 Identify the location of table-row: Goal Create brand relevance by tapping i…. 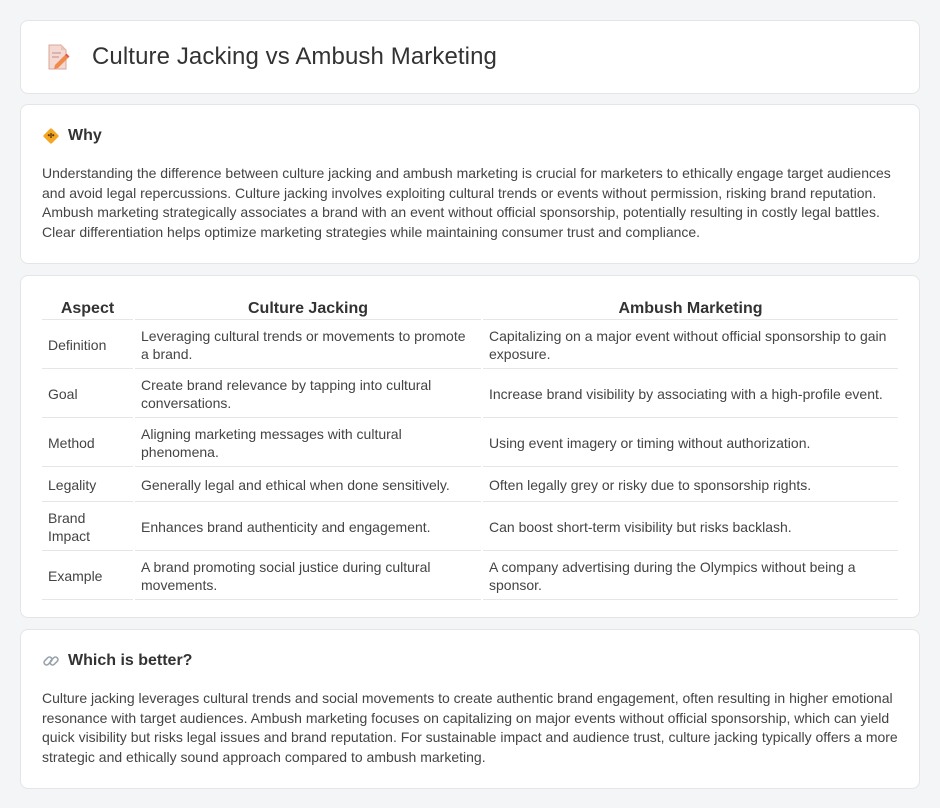
(470, 394).